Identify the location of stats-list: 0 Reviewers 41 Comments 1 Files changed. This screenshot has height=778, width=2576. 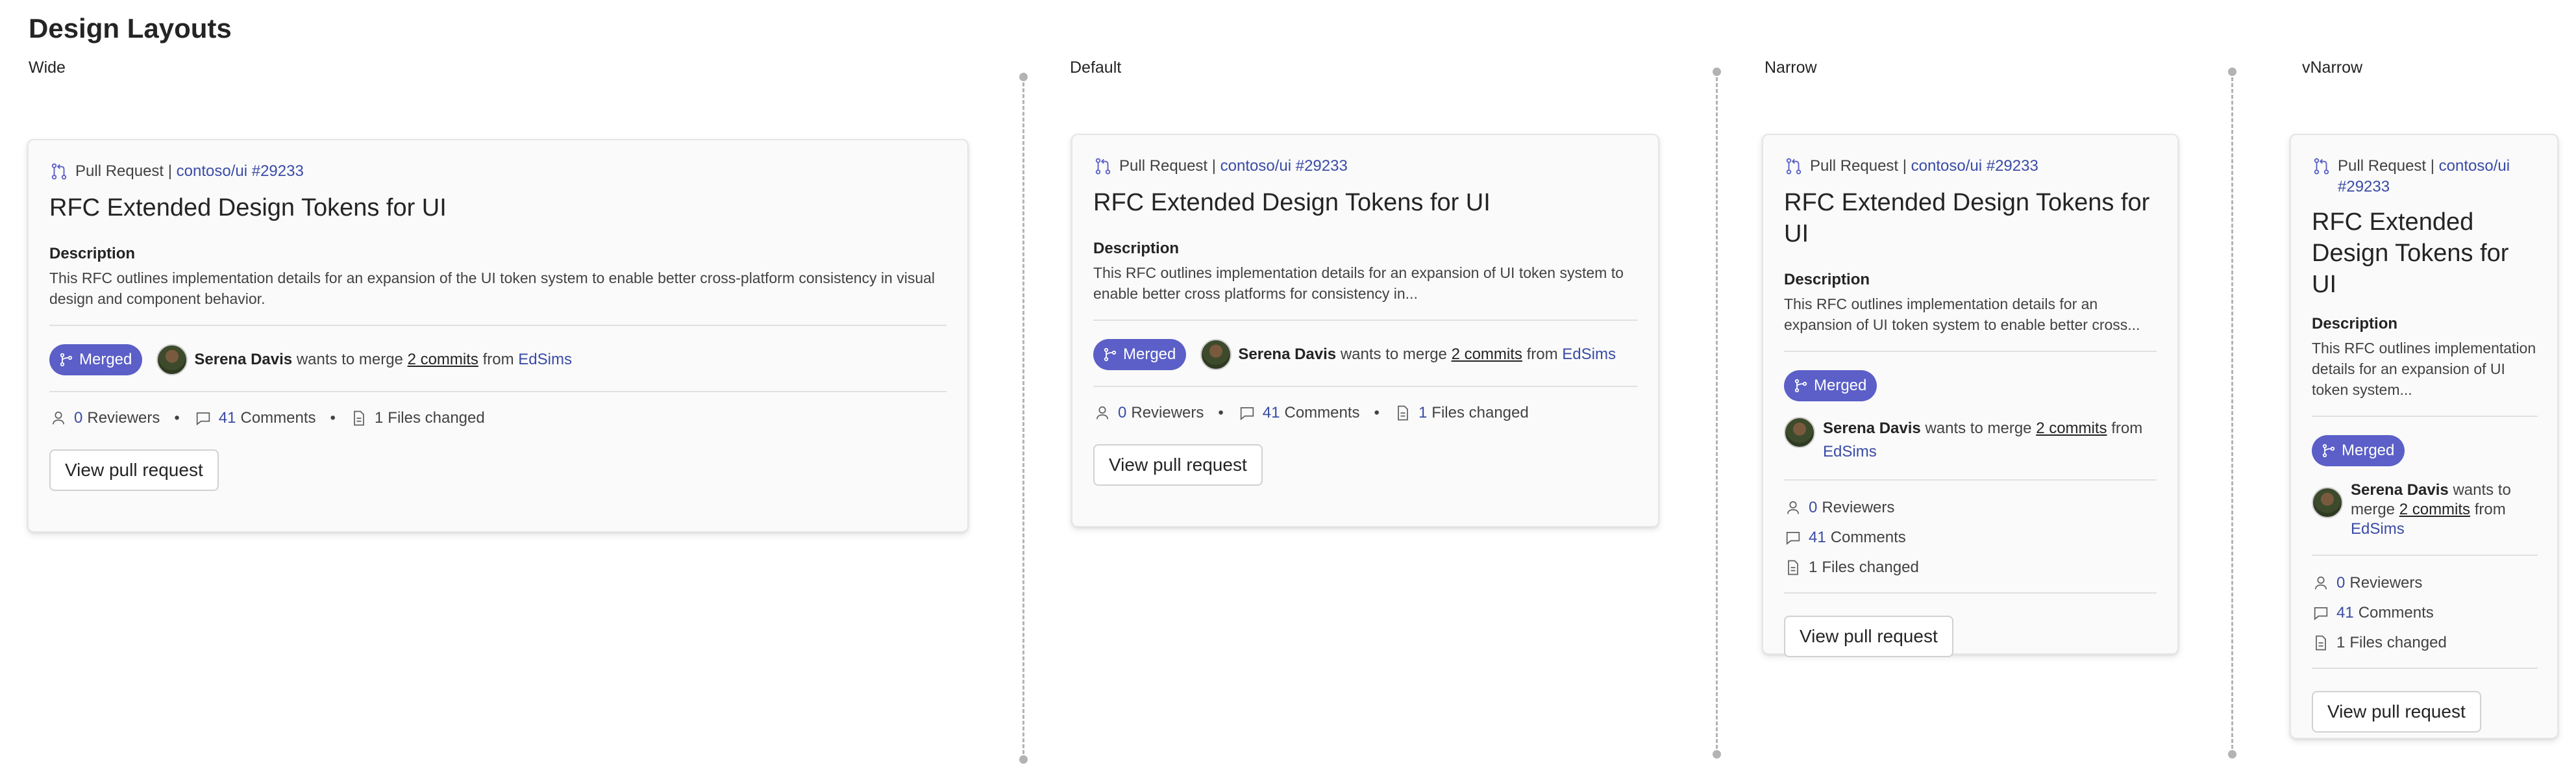
(2425, 607).